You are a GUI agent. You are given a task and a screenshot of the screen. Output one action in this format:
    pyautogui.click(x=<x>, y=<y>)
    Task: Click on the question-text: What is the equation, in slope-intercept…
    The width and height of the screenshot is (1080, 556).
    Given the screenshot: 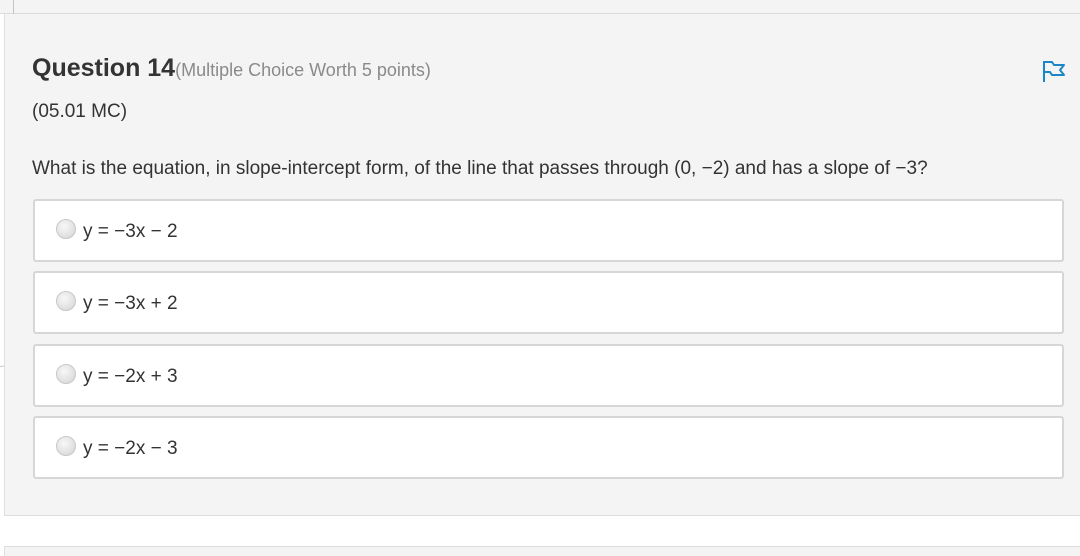 What is the action you would take?
    pyautogui.click(x=480, y=168)
    